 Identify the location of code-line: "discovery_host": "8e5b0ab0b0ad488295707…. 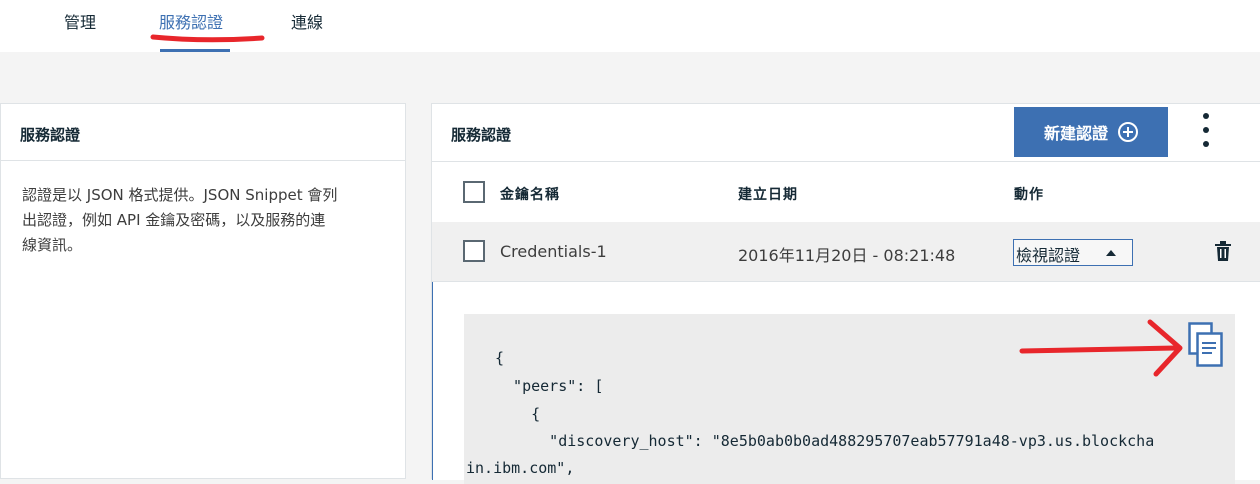
(825, 441).